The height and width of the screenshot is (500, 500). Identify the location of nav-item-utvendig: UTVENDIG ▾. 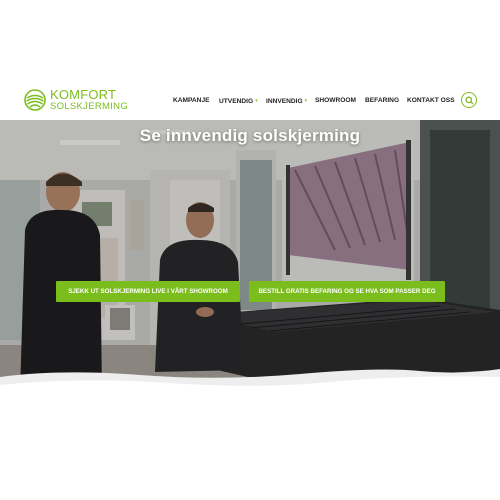
(238, 101).